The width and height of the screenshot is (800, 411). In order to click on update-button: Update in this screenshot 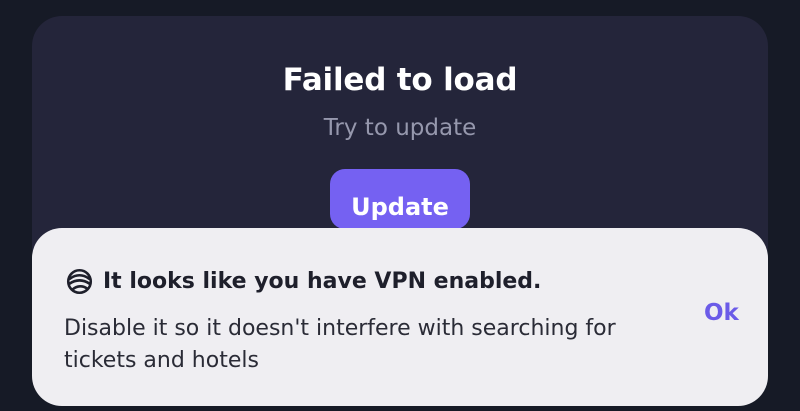, I will do `click(400, 199)`.